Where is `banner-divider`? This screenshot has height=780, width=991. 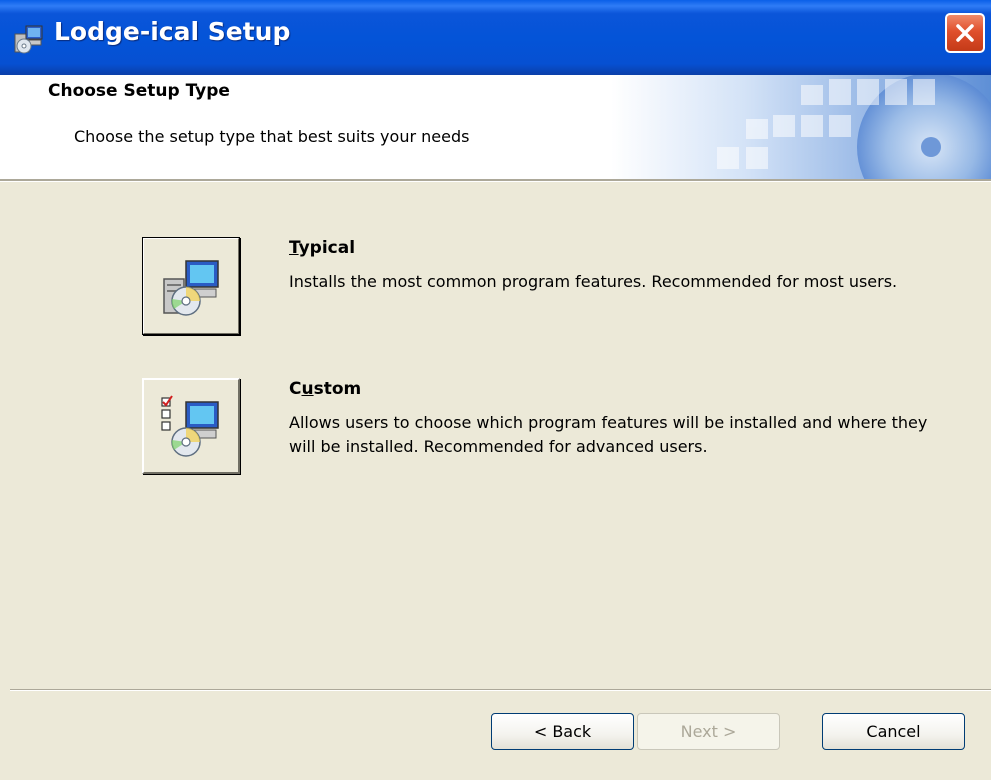
banner-divider is located at coordinates (495, 180).